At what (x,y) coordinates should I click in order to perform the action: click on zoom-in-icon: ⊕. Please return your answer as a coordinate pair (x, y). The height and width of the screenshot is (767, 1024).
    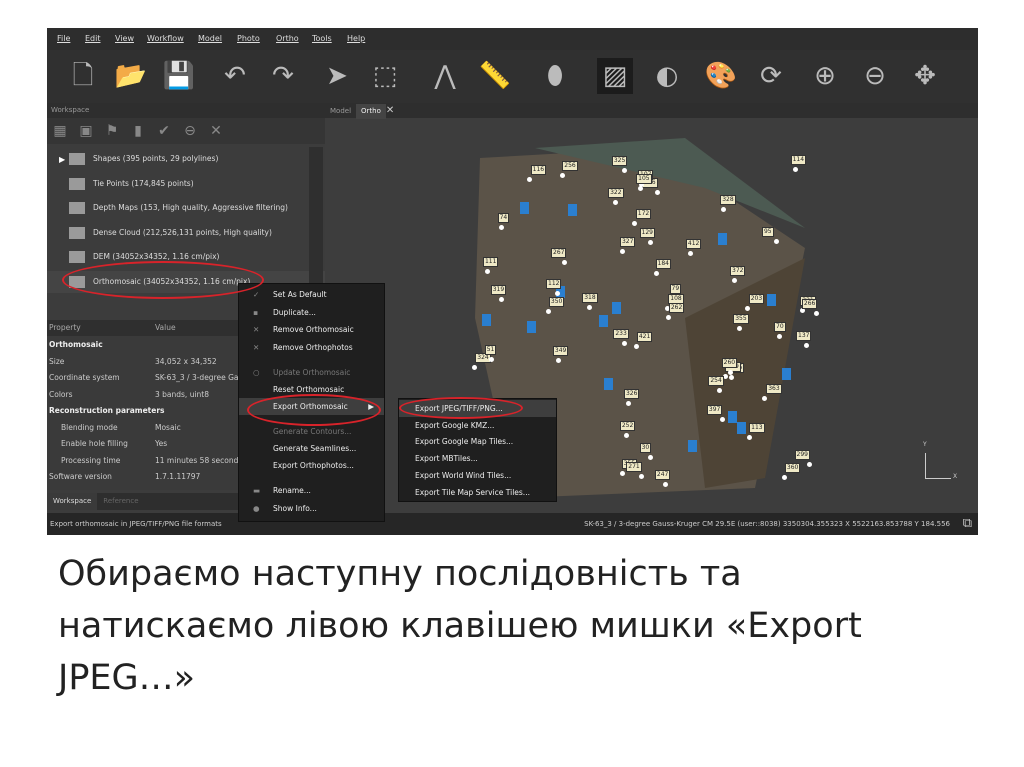
    Looking at the image, I should click on (825, 76).